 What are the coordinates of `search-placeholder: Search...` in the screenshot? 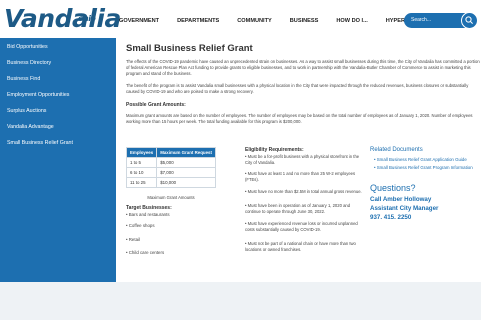 It's located at (421, 20).